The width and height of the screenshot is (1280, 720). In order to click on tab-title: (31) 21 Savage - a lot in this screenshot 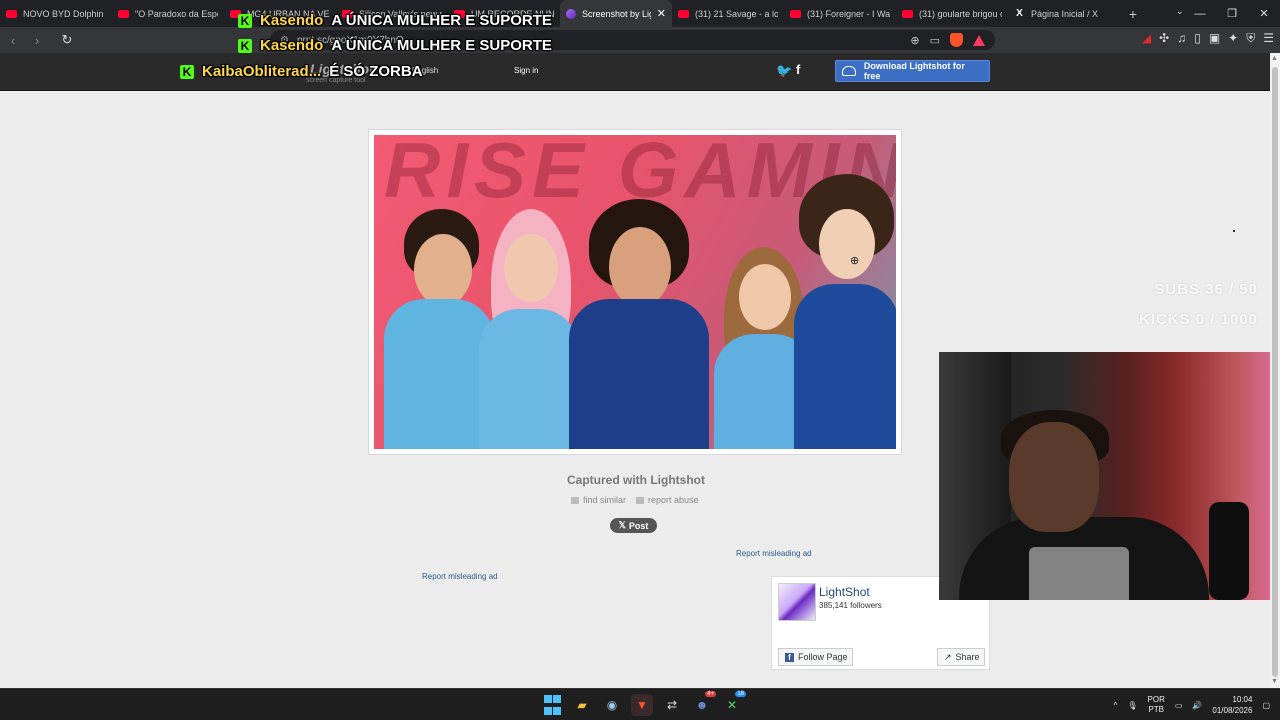, I will do `click(736, 13)`.